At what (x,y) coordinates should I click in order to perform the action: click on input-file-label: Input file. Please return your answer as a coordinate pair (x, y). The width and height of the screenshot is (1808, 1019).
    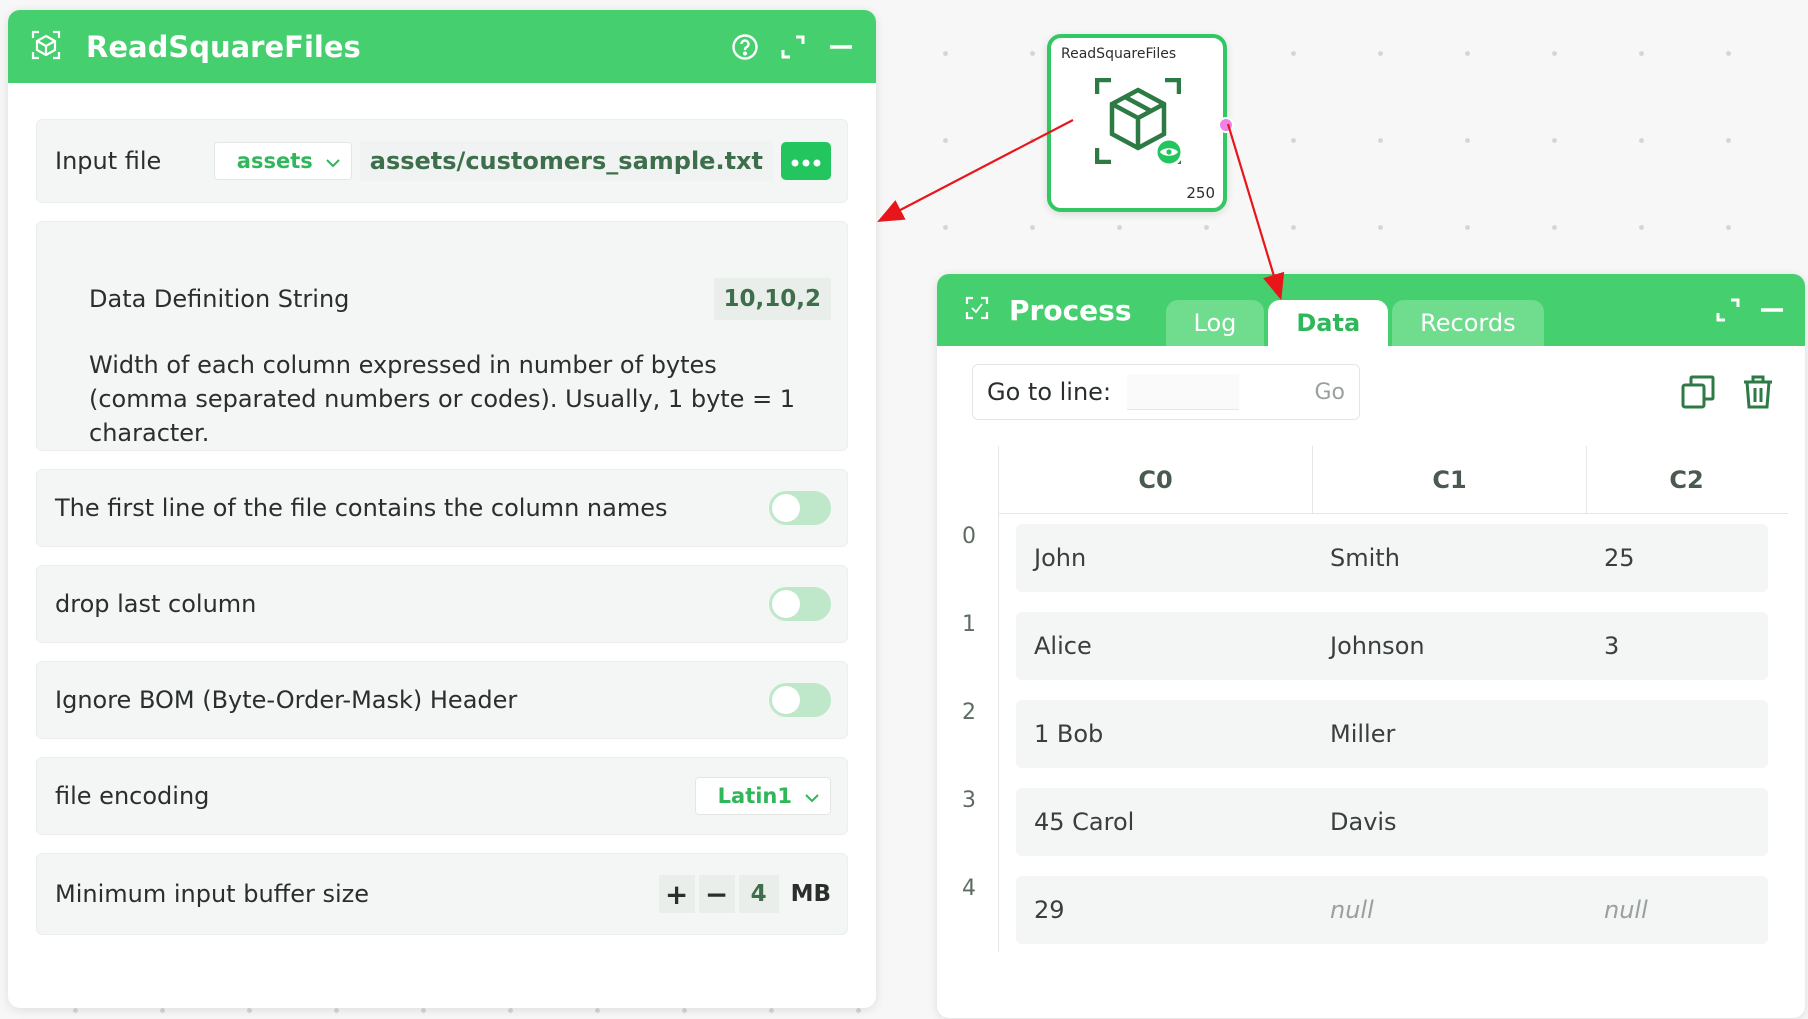
    Looking at the image, I should click on (108, 161).